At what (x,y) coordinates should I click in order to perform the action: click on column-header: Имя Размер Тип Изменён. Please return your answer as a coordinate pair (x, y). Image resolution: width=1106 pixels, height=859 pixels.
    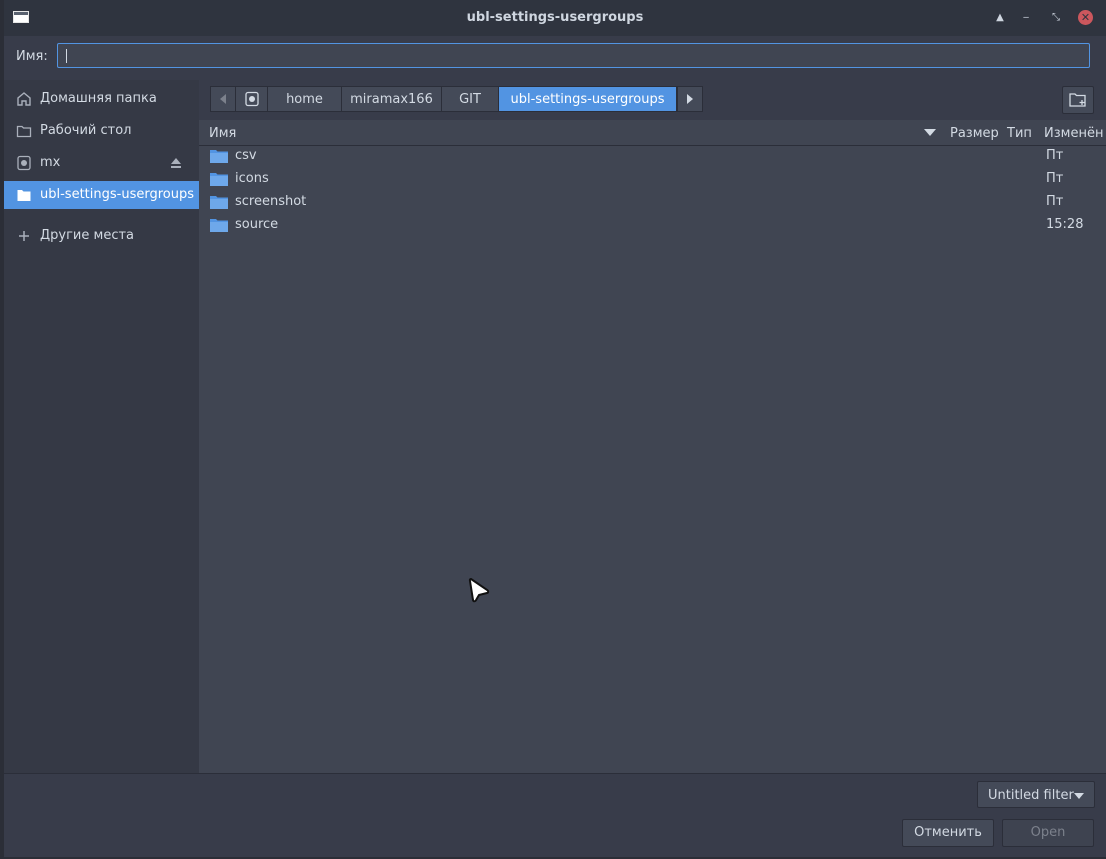
    Looking at the image, I should click on (652, 133).